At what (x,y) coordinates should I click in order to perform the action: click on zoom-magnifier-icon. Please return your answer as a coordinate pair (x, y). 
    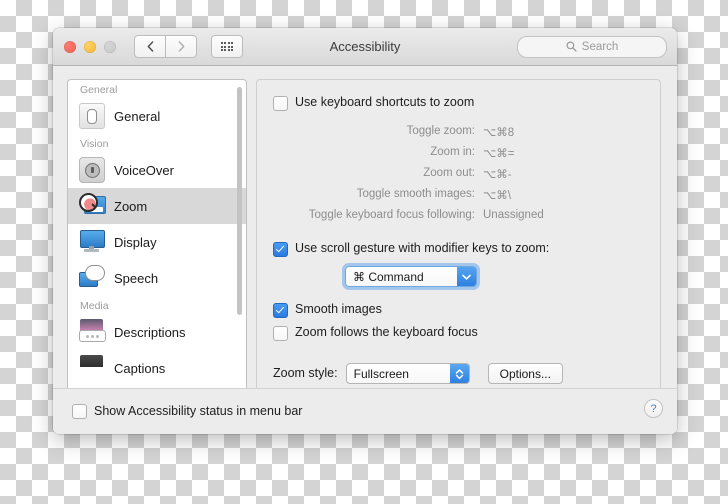
    Looking at the image, I should click on (92, 206).